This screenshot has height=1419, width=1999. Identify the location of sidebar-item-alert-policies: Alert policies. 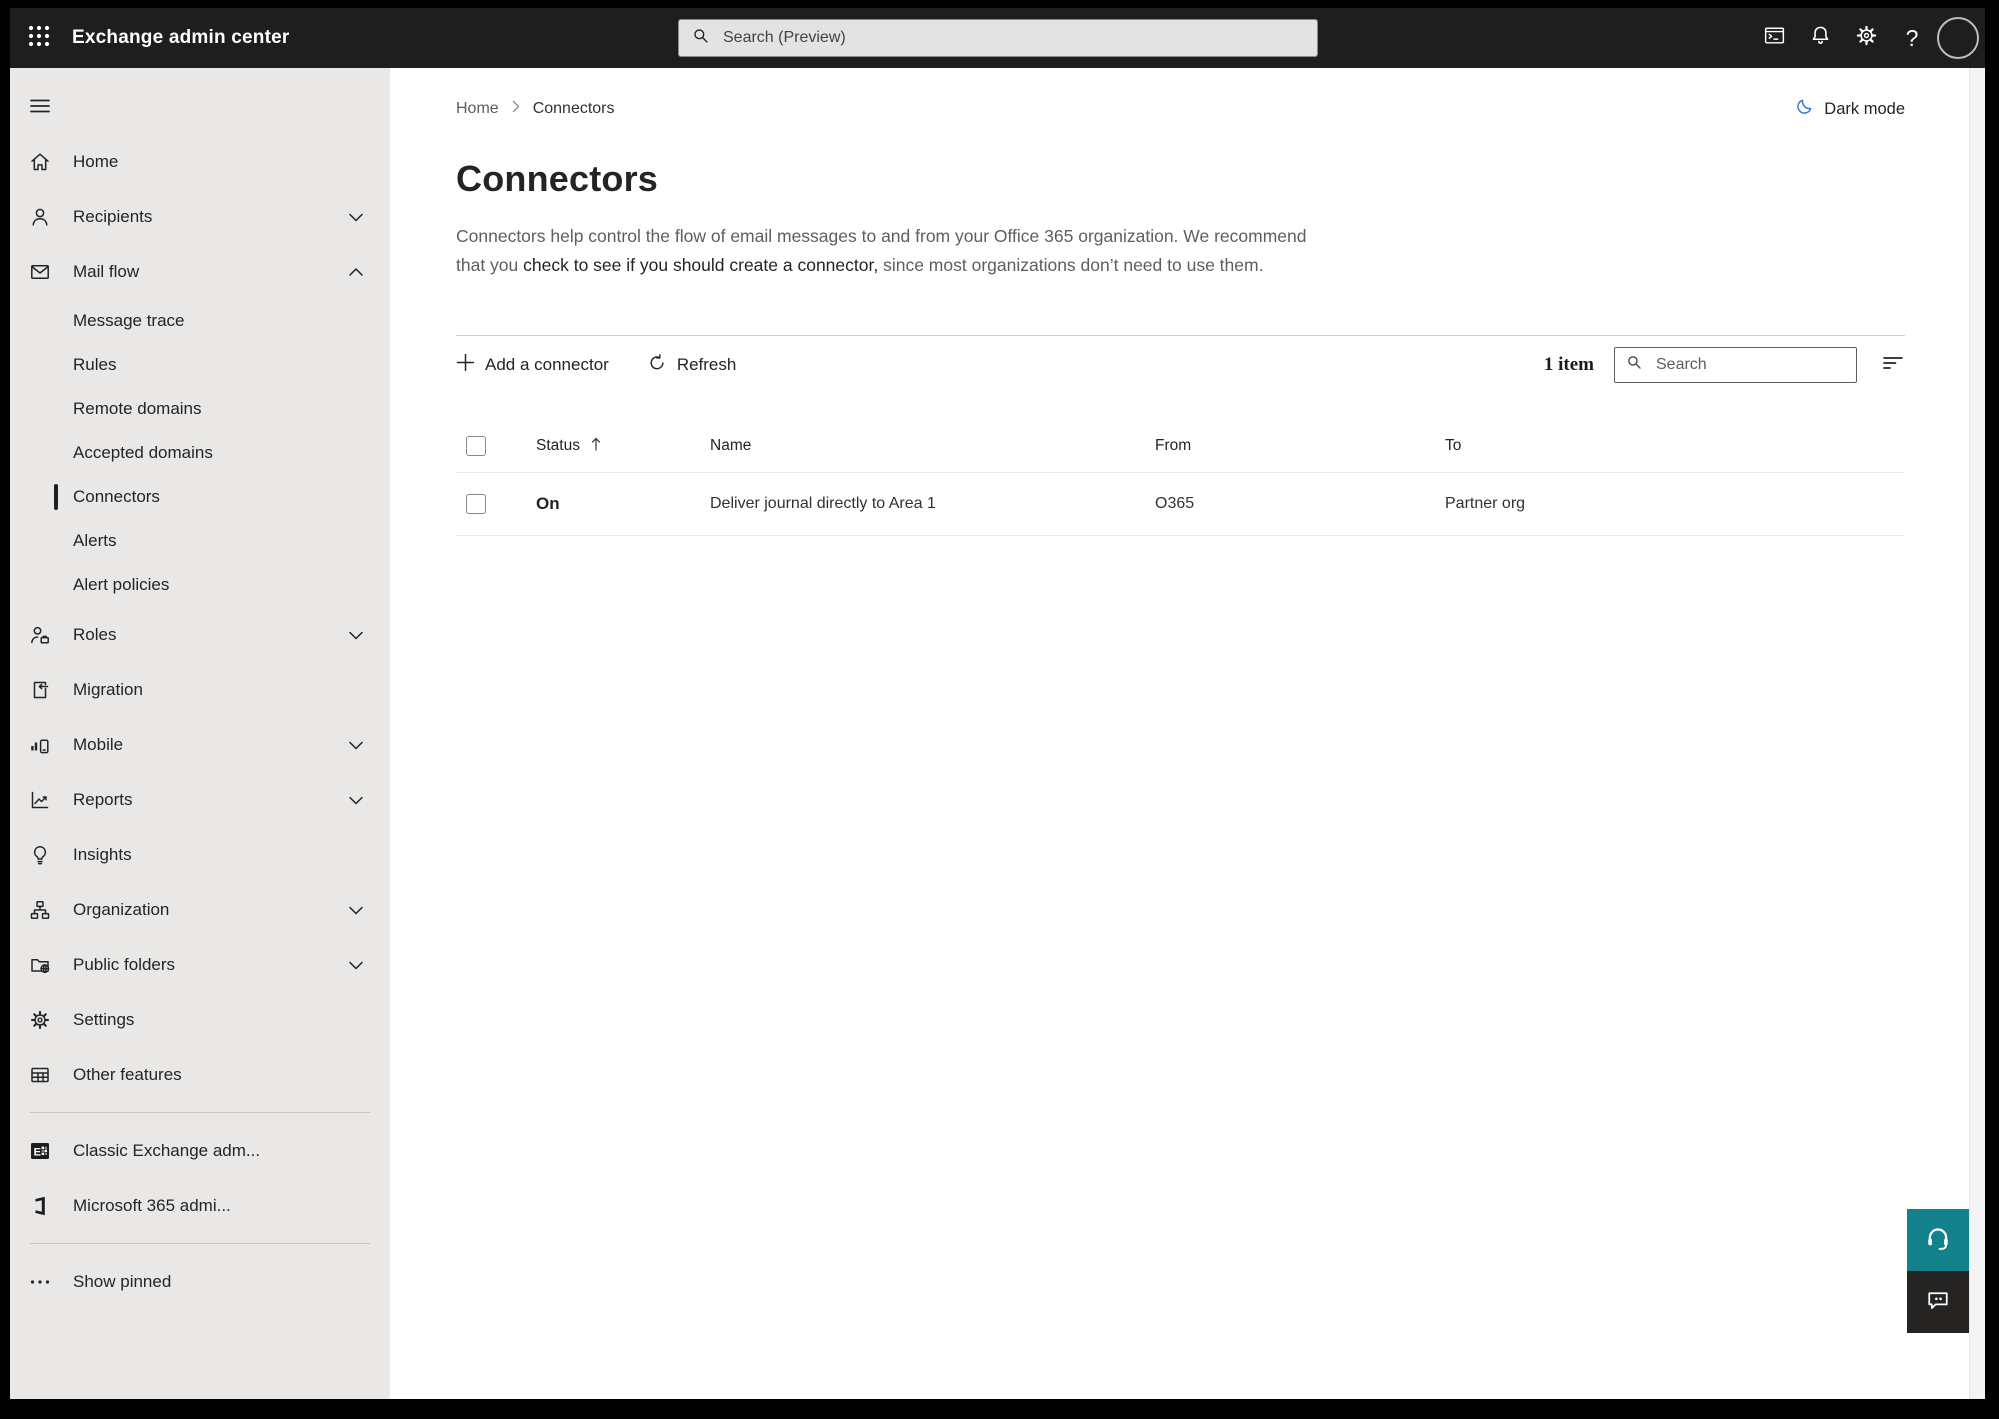
(200, 585).